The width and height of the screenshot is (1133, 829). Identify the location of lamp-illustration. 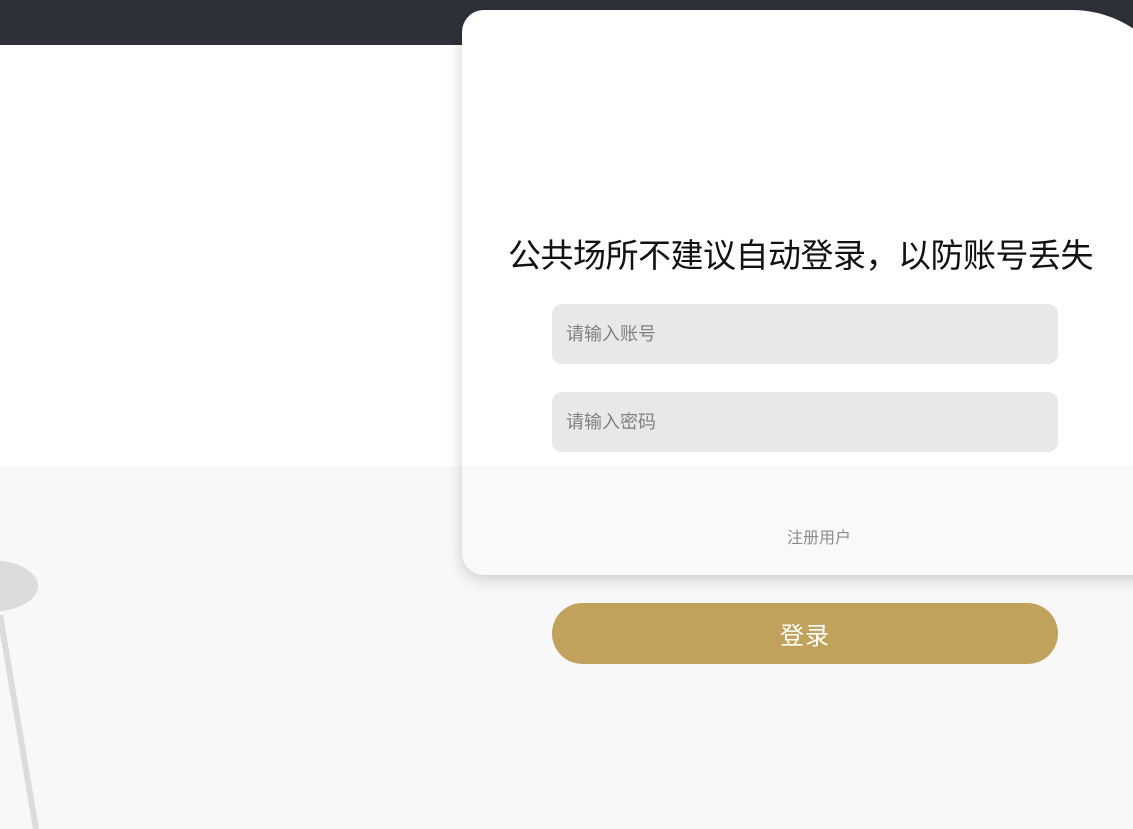
(19, 694).